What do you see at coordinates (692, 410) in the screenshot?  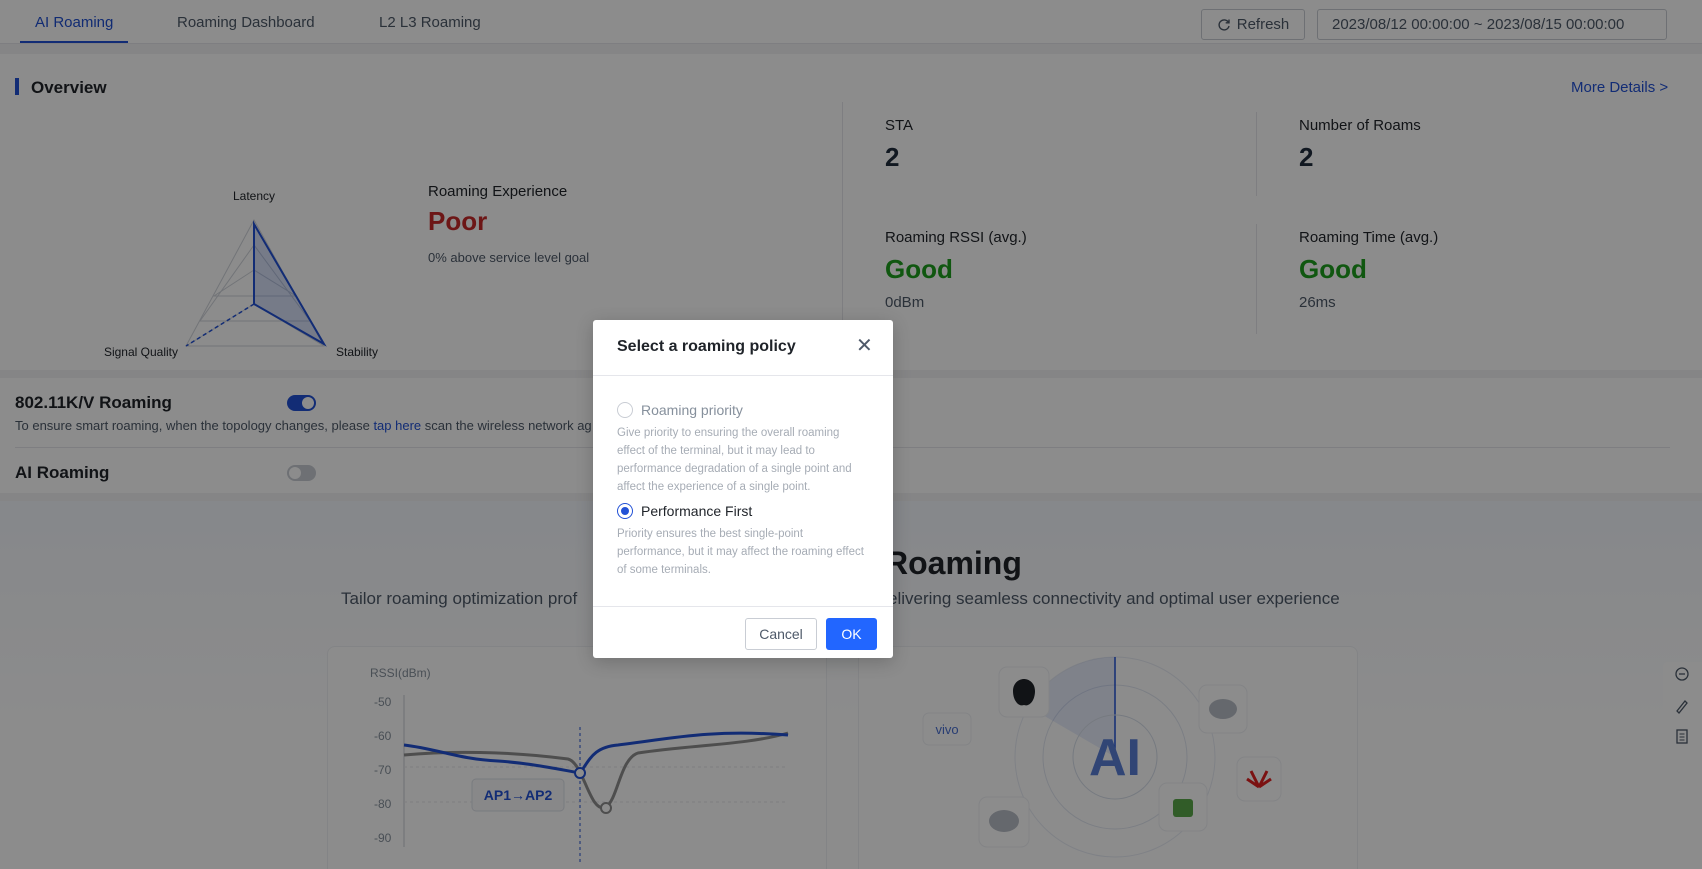 I see `roaming-priority-label: Roaming priority` at bounding box center [692, 410].